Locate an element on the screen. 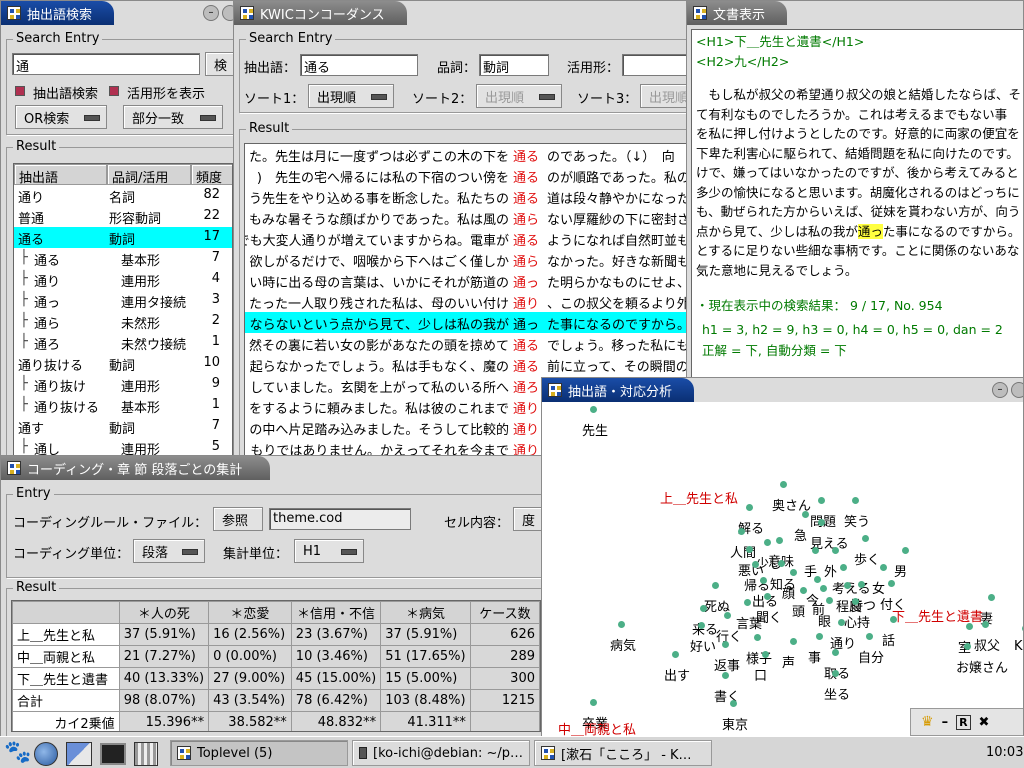  browse-button: 参照 is located at coordinates (238, 519).